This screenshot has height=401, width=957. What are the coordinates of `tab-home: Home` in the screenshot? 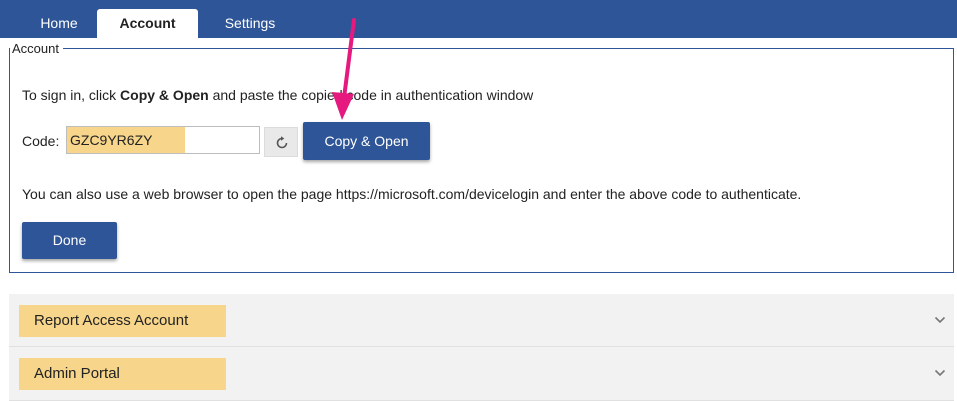 It's located at (59, 23).